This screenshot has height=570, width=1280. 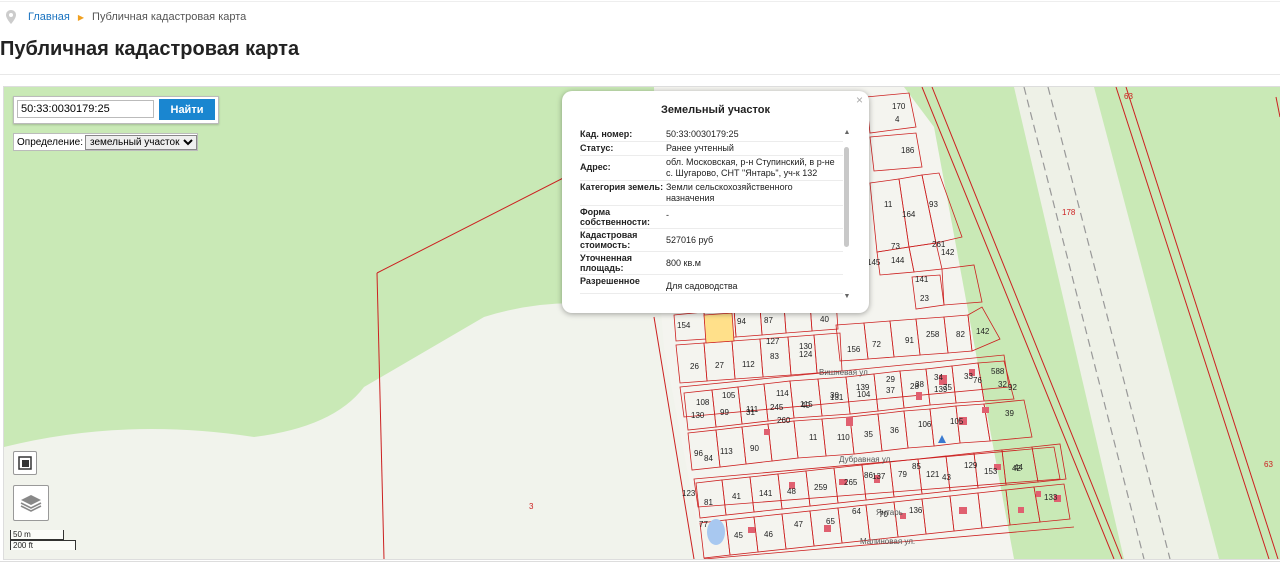 I want to click on plot-number-label: 156, so click(x=854, y=349).